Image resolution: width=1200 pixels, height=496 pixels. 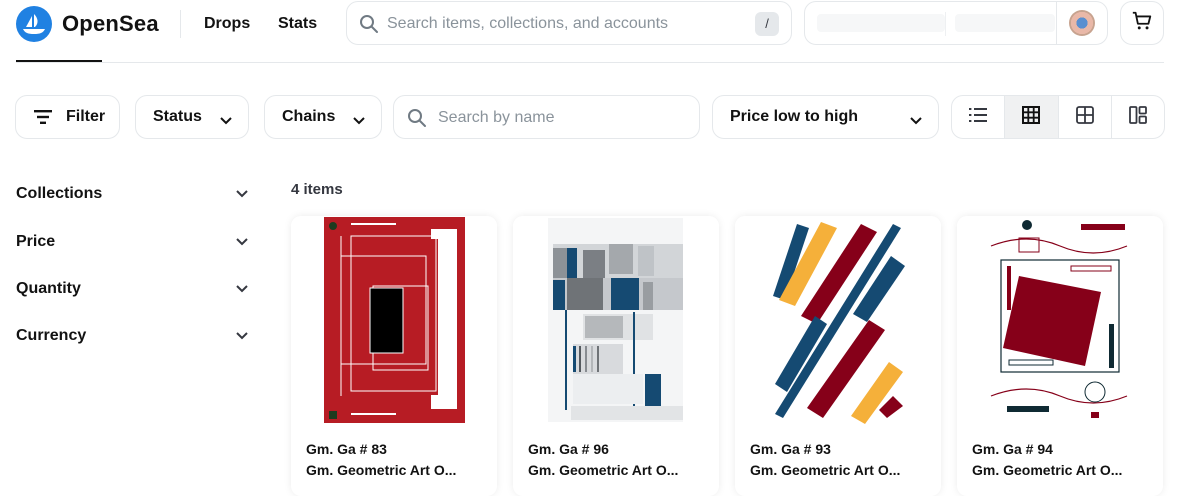 I want to click on grid-large-view-button, so click(x=1032, y=117).